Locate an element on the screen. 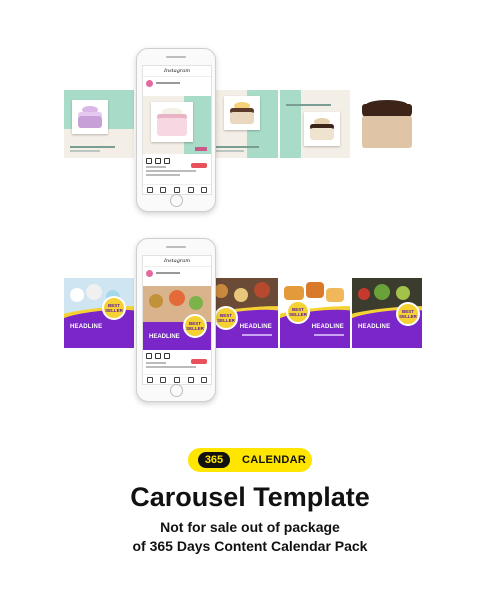 This screenshot has width=500, height=600. instagram-screen: Instagram BEST SELLER HEADLINE is located at coordinates (177, 320).